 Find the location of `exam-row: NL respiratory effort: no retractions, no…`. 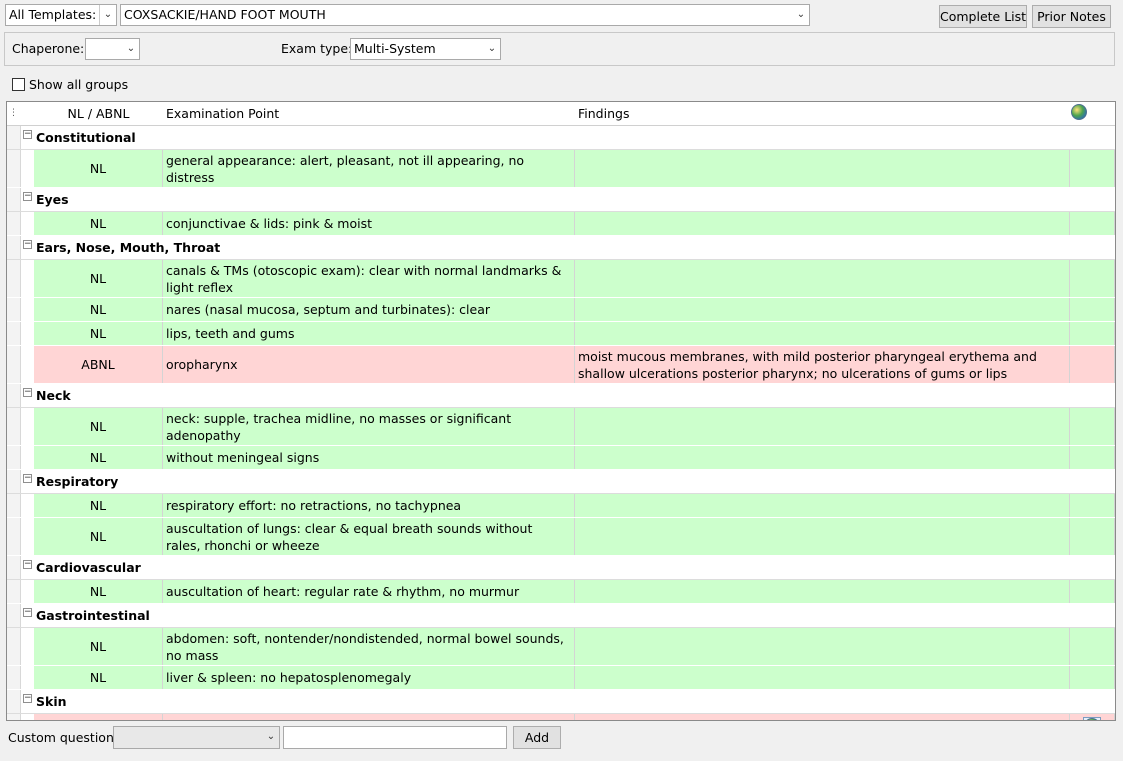

exam-row: NL respiratory effort: no retractions, no… is located at coordinates (561, 506).